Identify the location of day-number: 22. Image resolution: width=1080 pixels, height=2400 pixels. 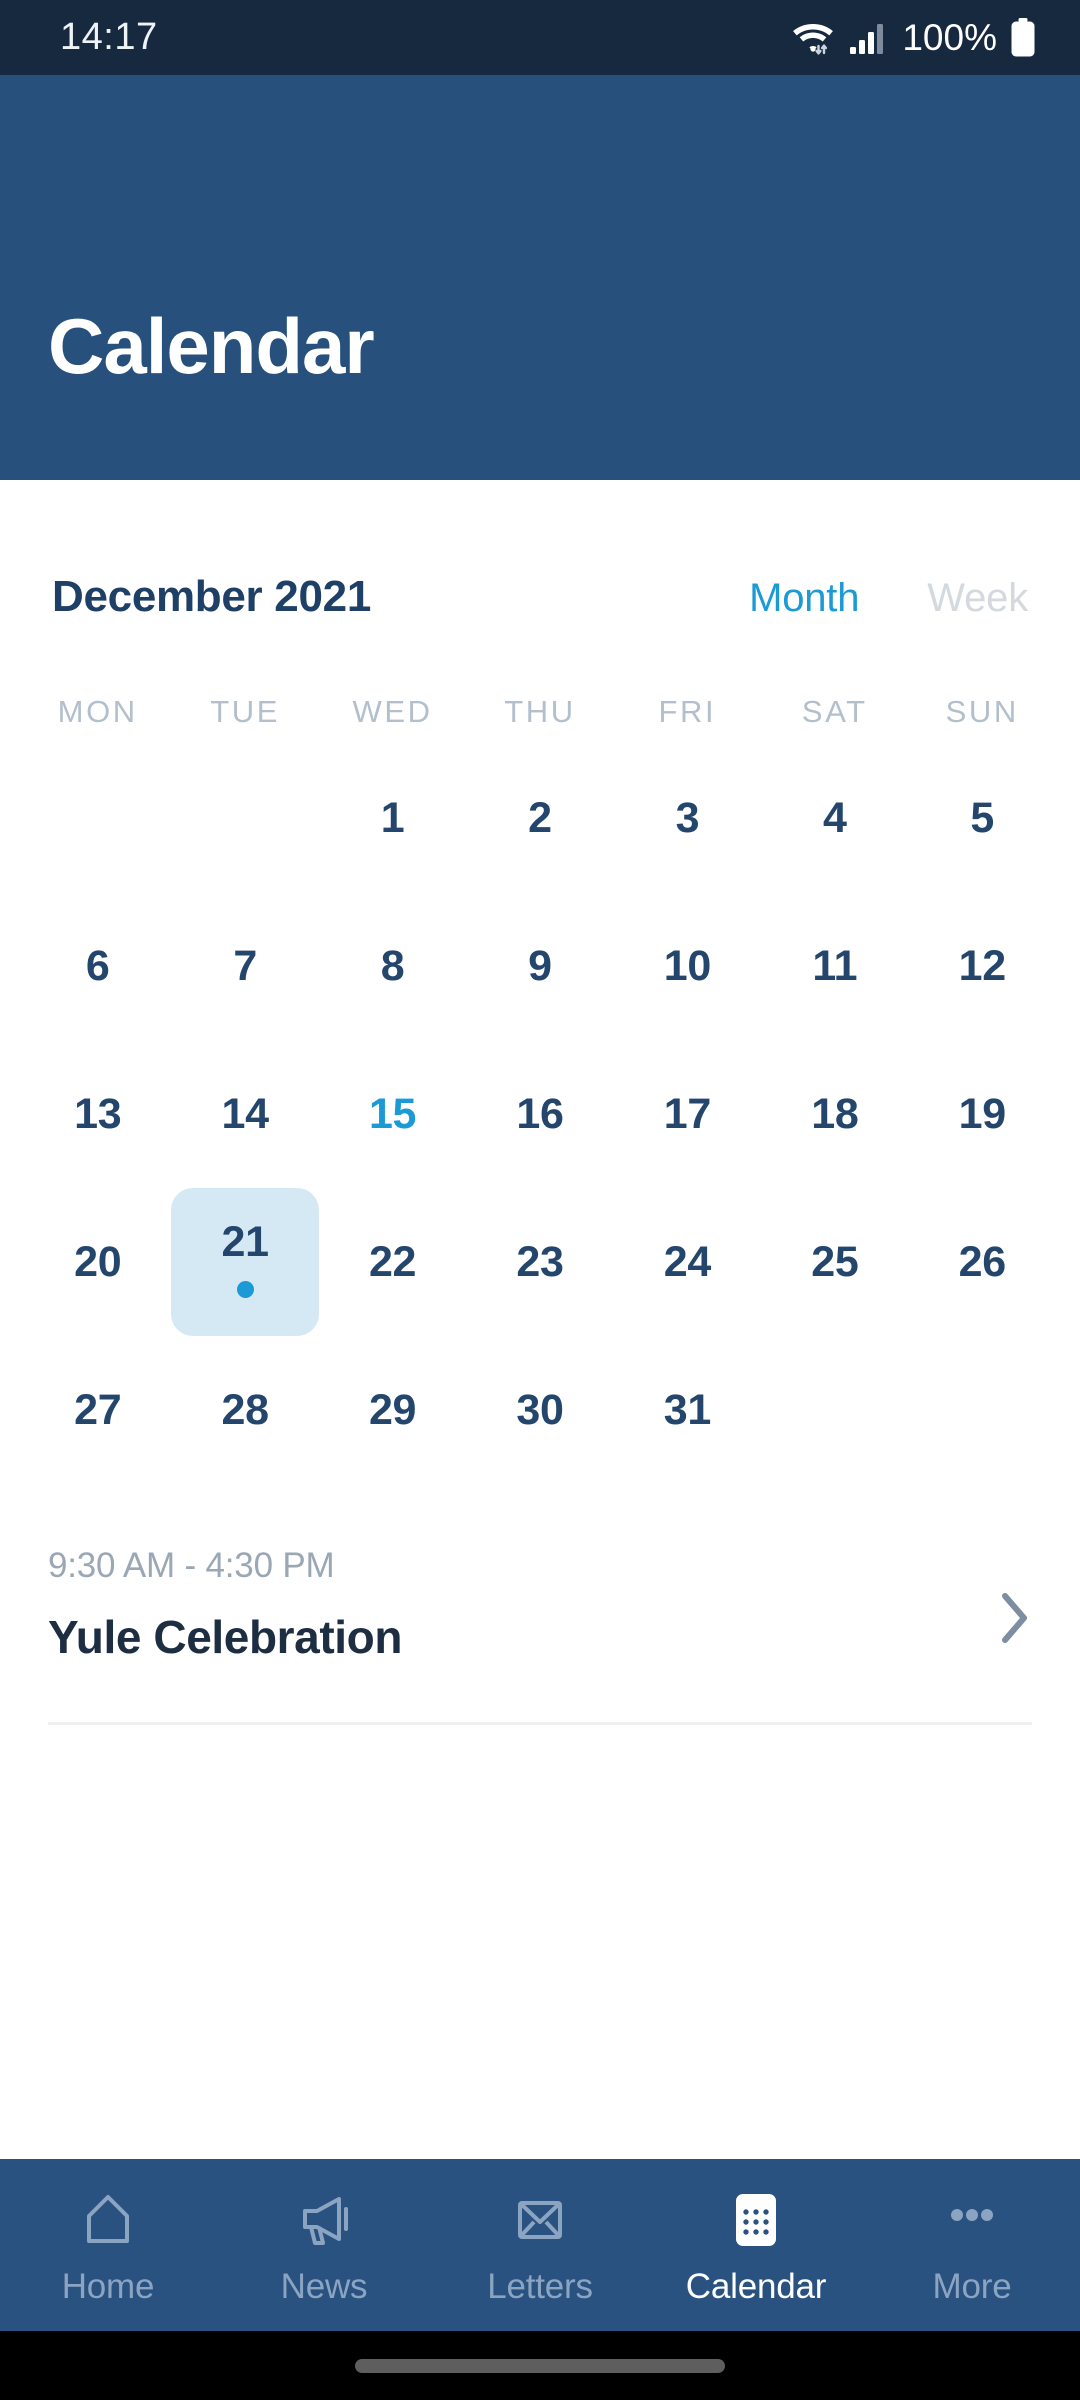
(392, 1261).